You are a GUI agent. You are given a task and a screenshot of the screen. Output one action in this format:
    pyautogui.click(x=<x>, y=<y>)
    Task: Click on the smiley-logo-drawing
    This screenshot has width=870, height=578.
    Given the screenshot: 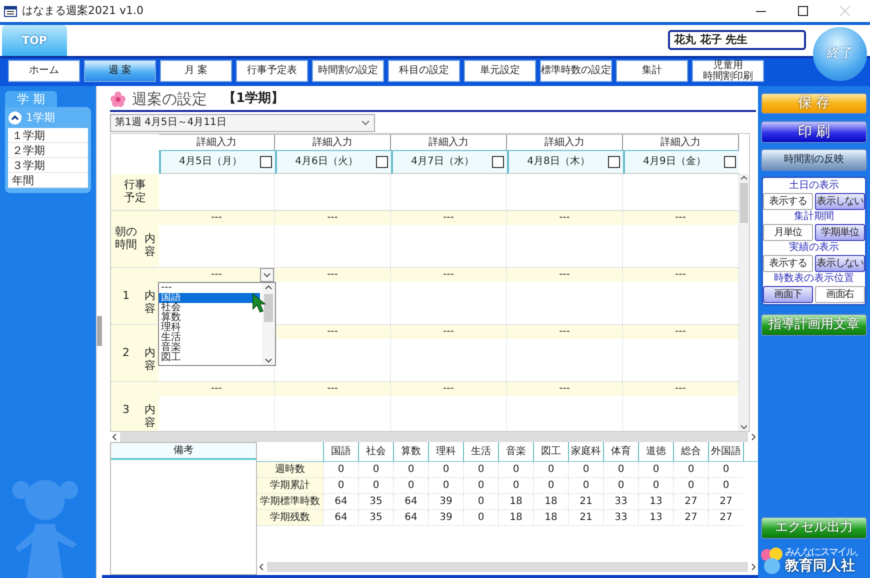 What is the action you would take?
    pyautogui.click(x=772, y=561)
    